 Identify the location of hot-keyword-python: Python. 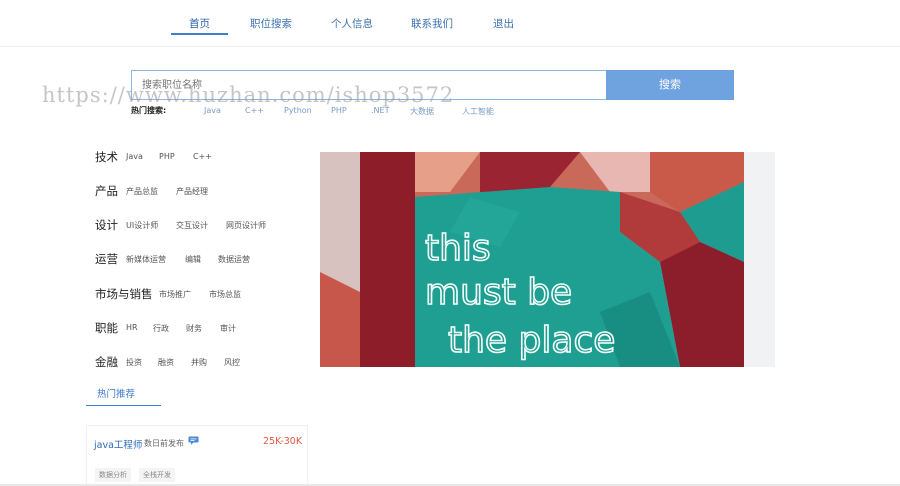
(298, 110).